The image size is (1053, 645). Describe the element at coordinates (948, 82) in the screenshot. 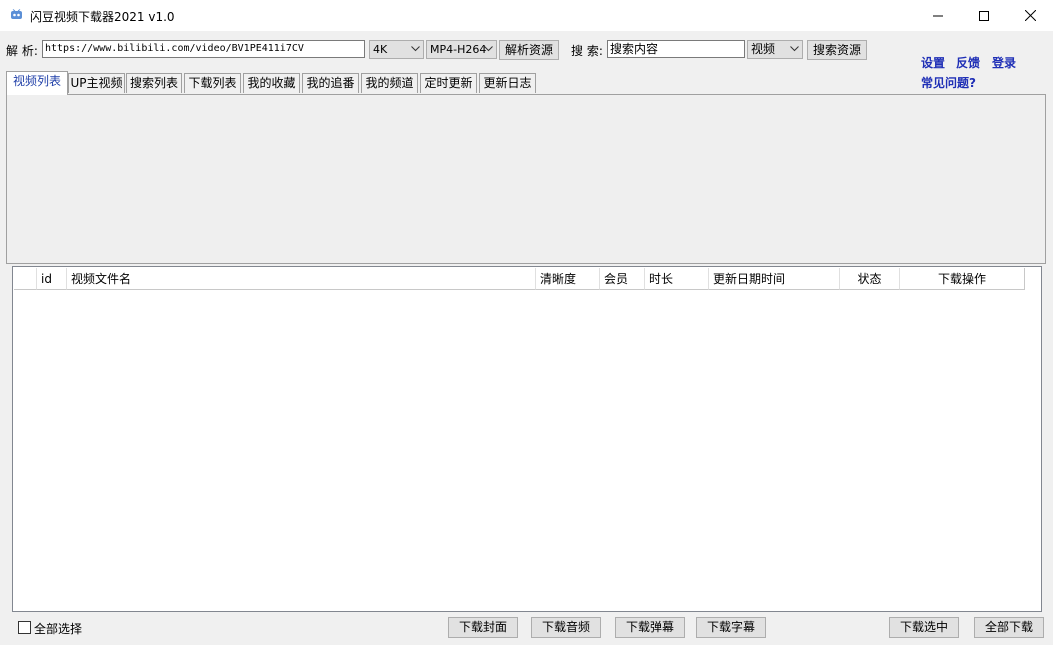

I see `faq-link: 常见问题?` at that location.